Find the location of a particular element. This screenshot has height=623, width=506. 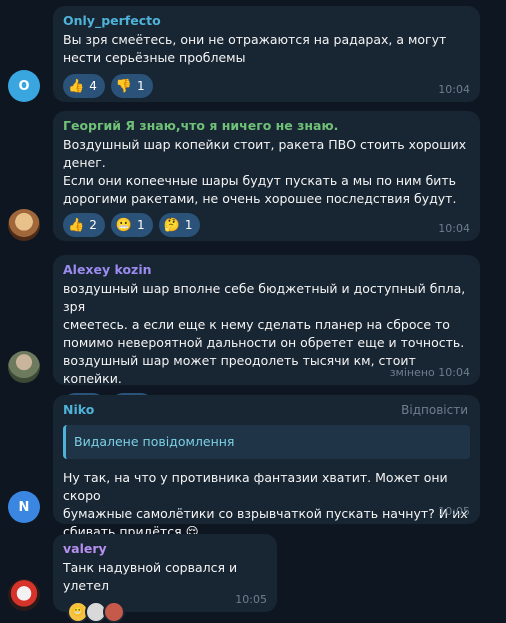

reaction-thumbs-up: 👍 4 is located at coordinates (84, 86).